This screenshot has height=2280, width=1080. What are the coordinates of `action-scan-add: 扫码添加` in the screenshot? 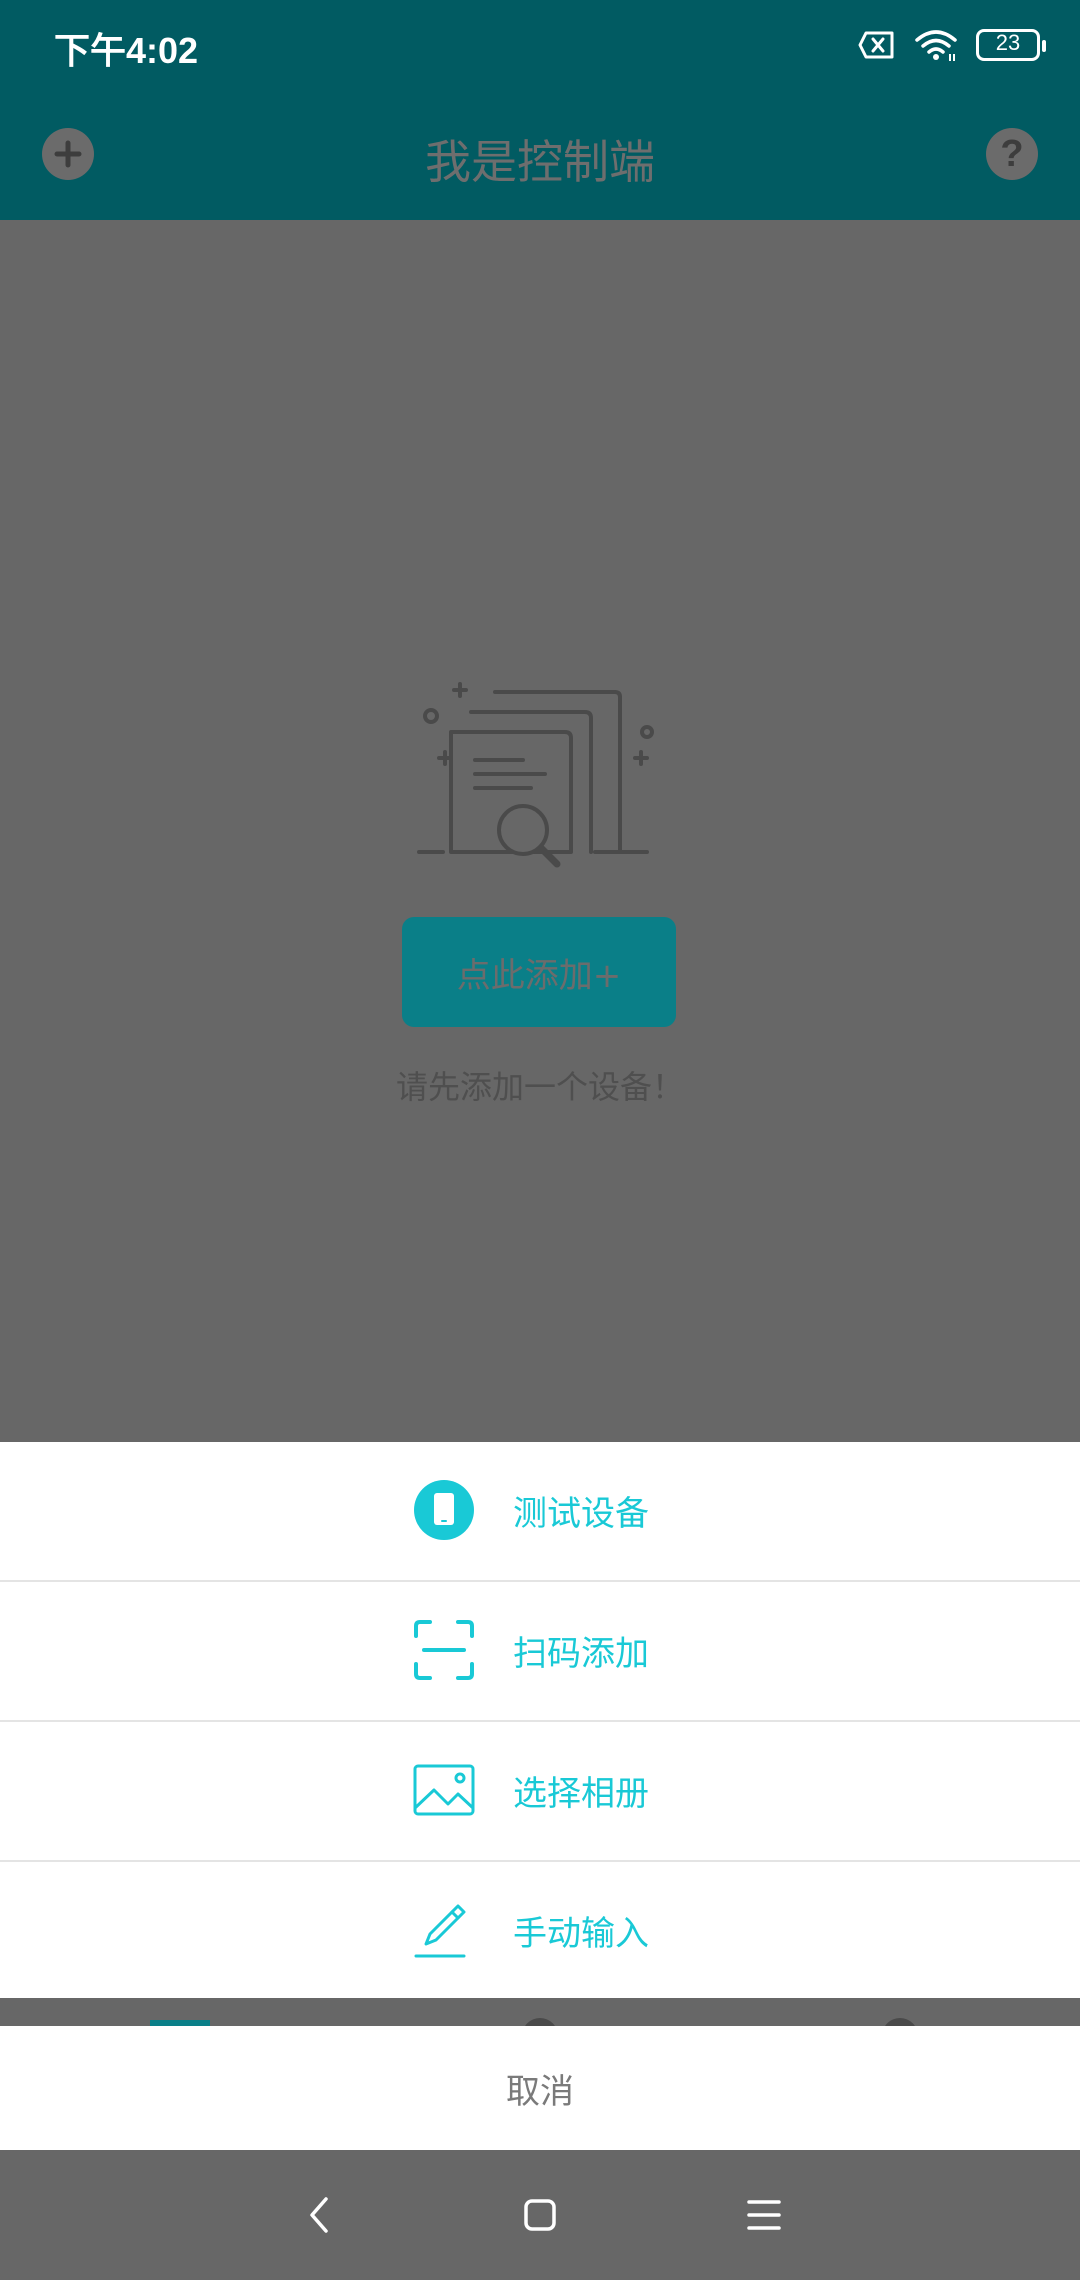 It's located at (540, 1652).